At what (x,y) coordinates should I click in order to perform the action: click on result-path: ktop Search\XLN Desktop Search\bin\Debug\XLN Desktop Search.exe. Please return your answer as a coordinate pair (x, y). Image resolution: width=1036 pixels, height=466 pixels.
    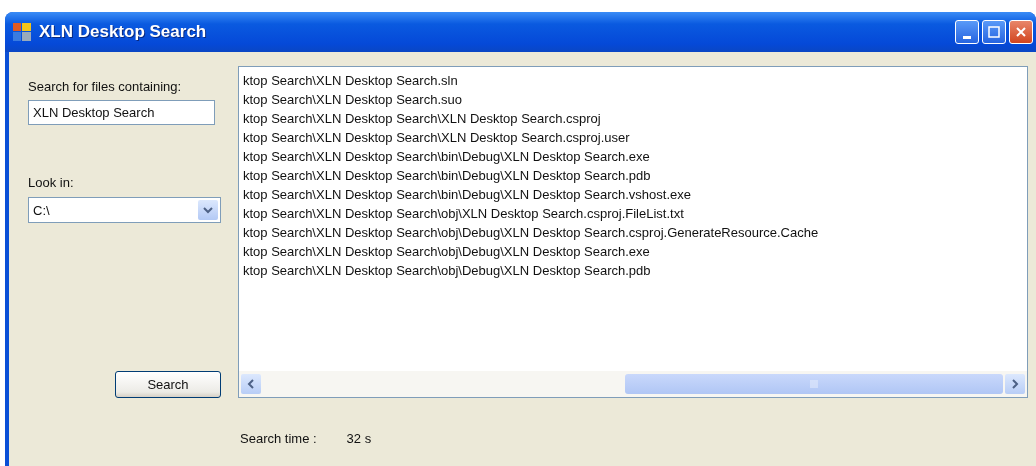
    Looking at the image, I should click on (635, 156).